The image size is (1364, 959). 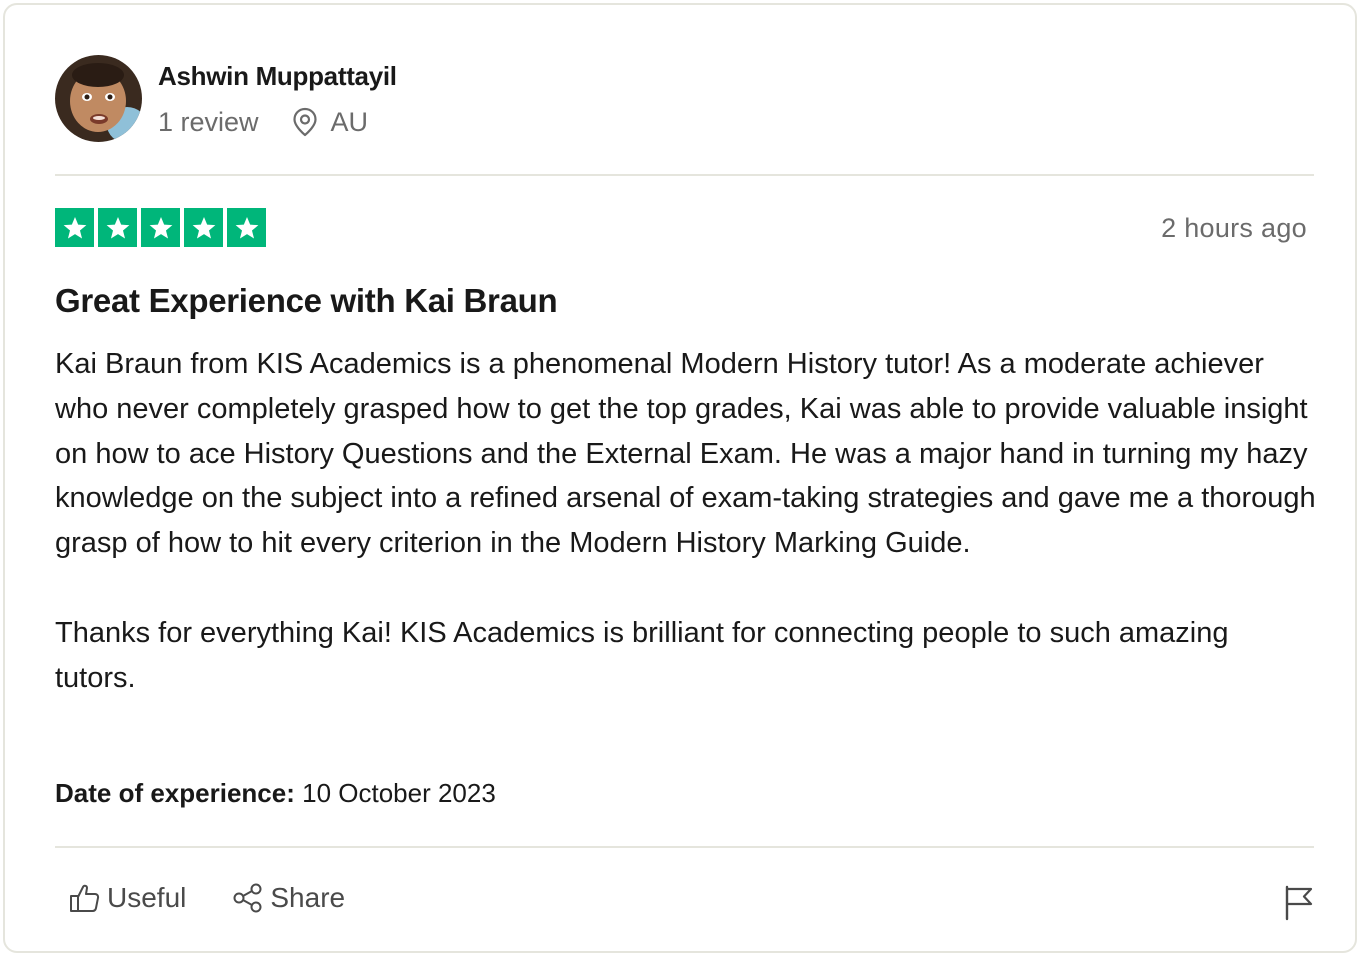 I want to click on footer-divider, so click(x=684, y=847).